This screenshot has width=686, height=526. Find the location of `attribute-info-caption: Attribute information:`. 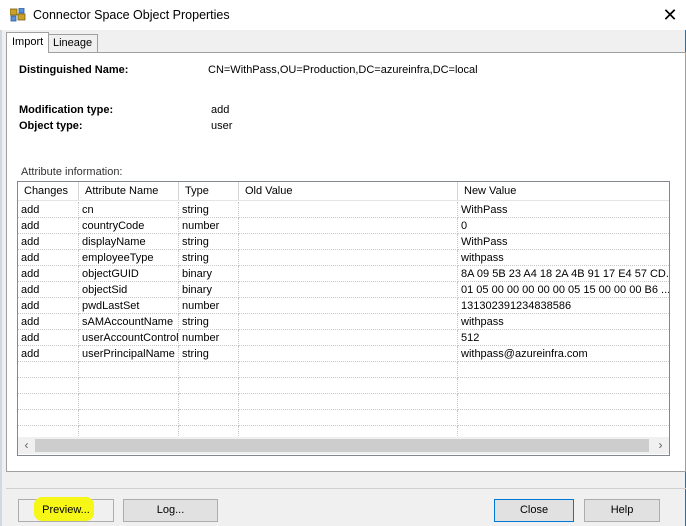

attribute-info-caption: Attribute information: is located at coordinates (72, 172).